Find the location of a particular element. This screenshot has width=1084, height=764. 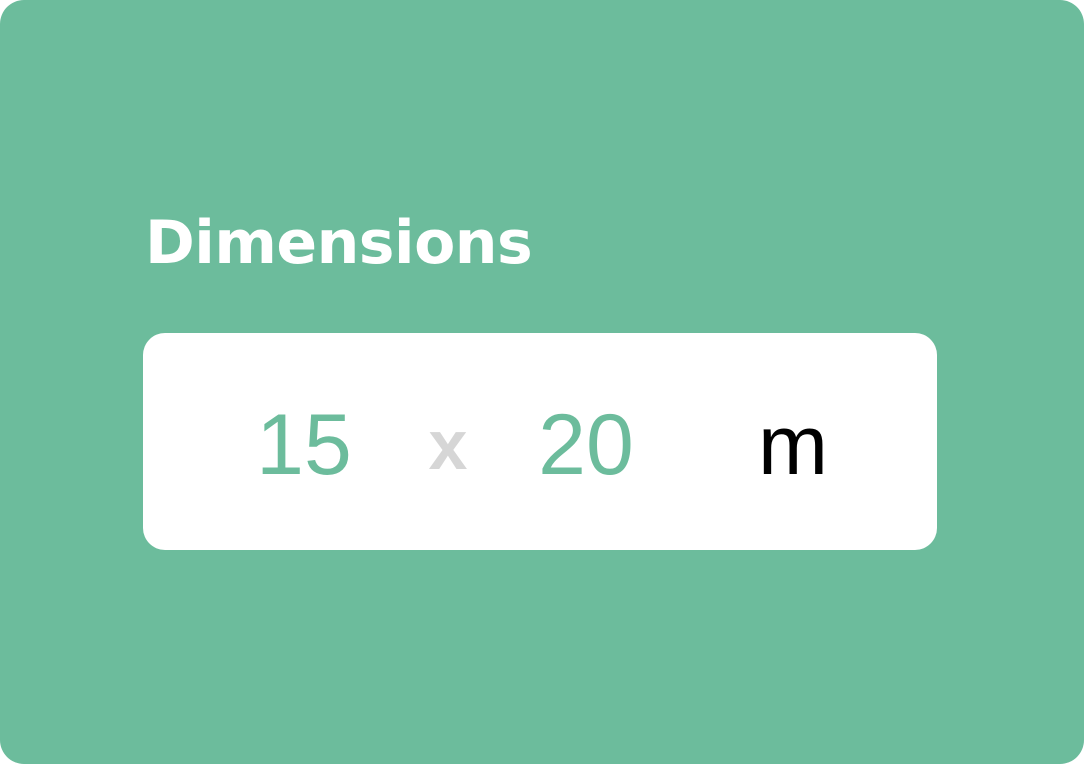

height-input: 20 is located at coordinates (586, 445).